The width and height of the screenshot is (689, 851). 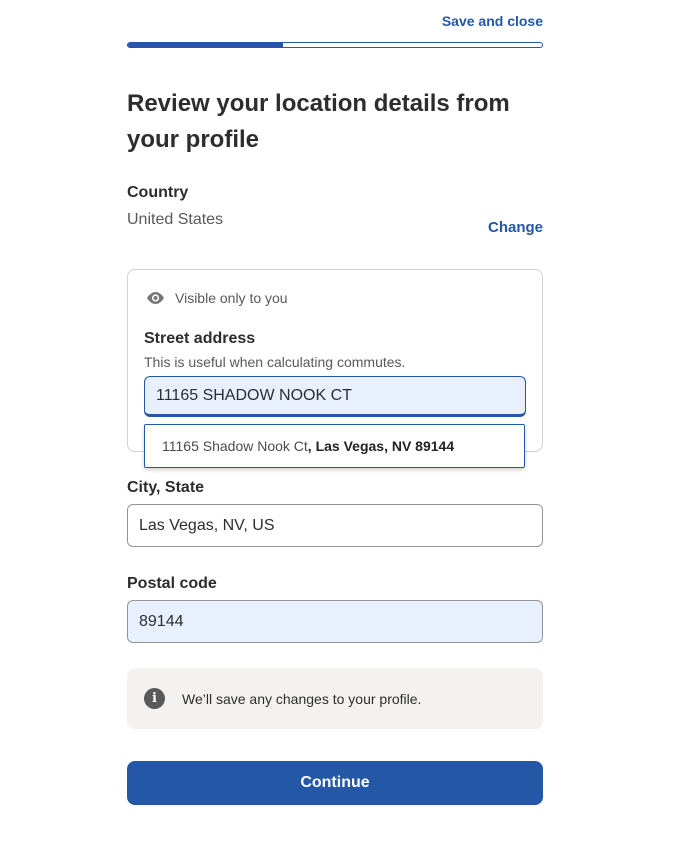 What do you see at coordinates (385, 446) in the screenshot?
I see `suggestion-city: Las Vegas, NV 89144` at bounding box center [385, 446].